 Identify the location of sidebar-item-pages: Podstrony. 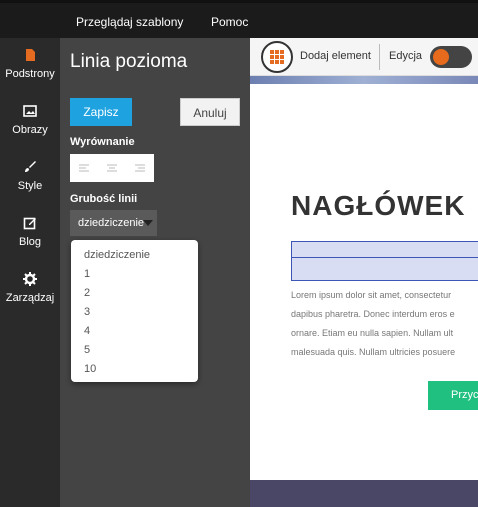
(30, 64).